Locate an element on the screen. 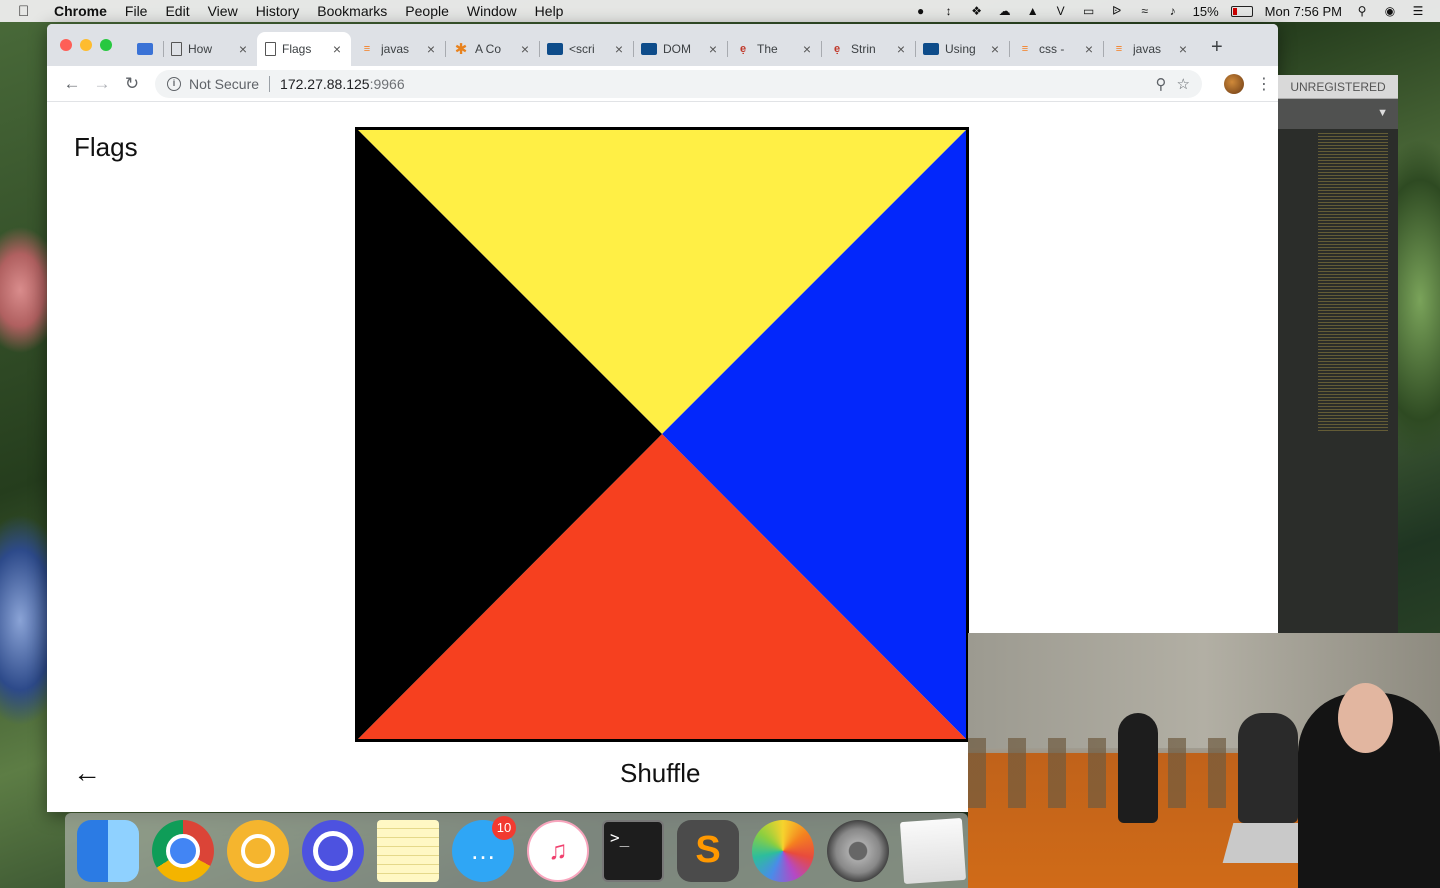 Image resolution: width=1440 pixels, height=888 pixels. menu-file: File is located at coordinates (136, 11).